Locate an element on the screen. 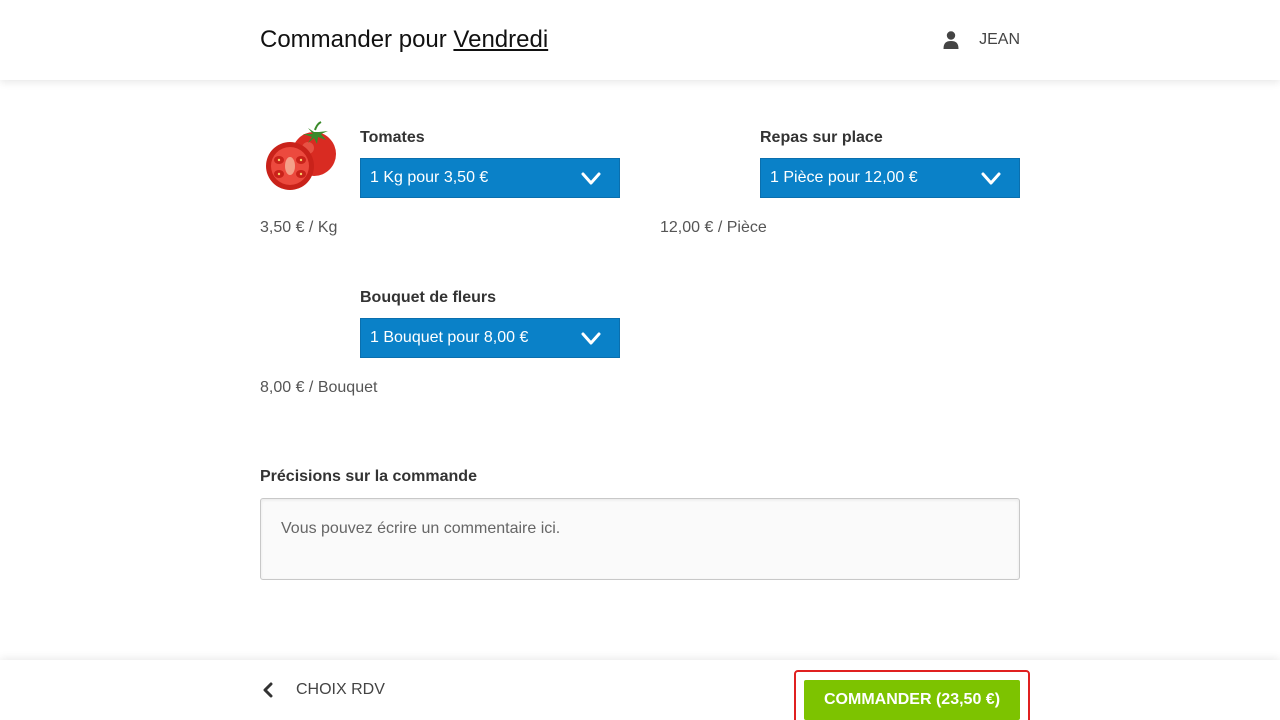  tomato-image is located at coordinates (301, 155).